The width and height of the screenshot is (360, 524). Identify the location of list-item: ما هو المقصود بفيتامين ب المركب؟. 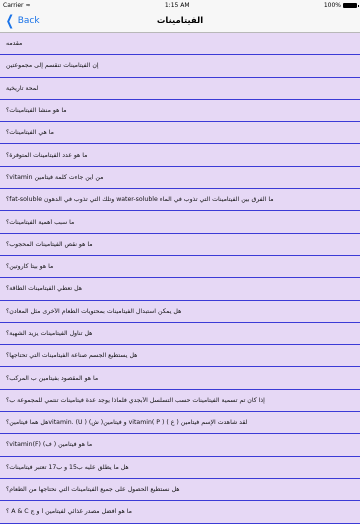
(180, 378).